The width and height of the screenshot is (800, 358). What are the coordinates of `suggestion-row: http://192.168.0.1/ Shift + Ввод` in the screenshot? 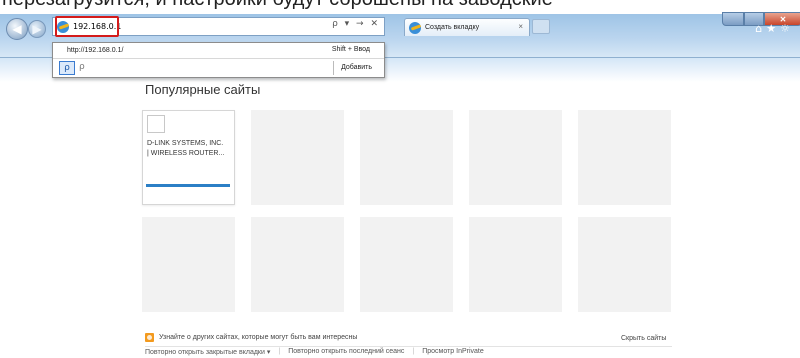 It's located at (218, 50).